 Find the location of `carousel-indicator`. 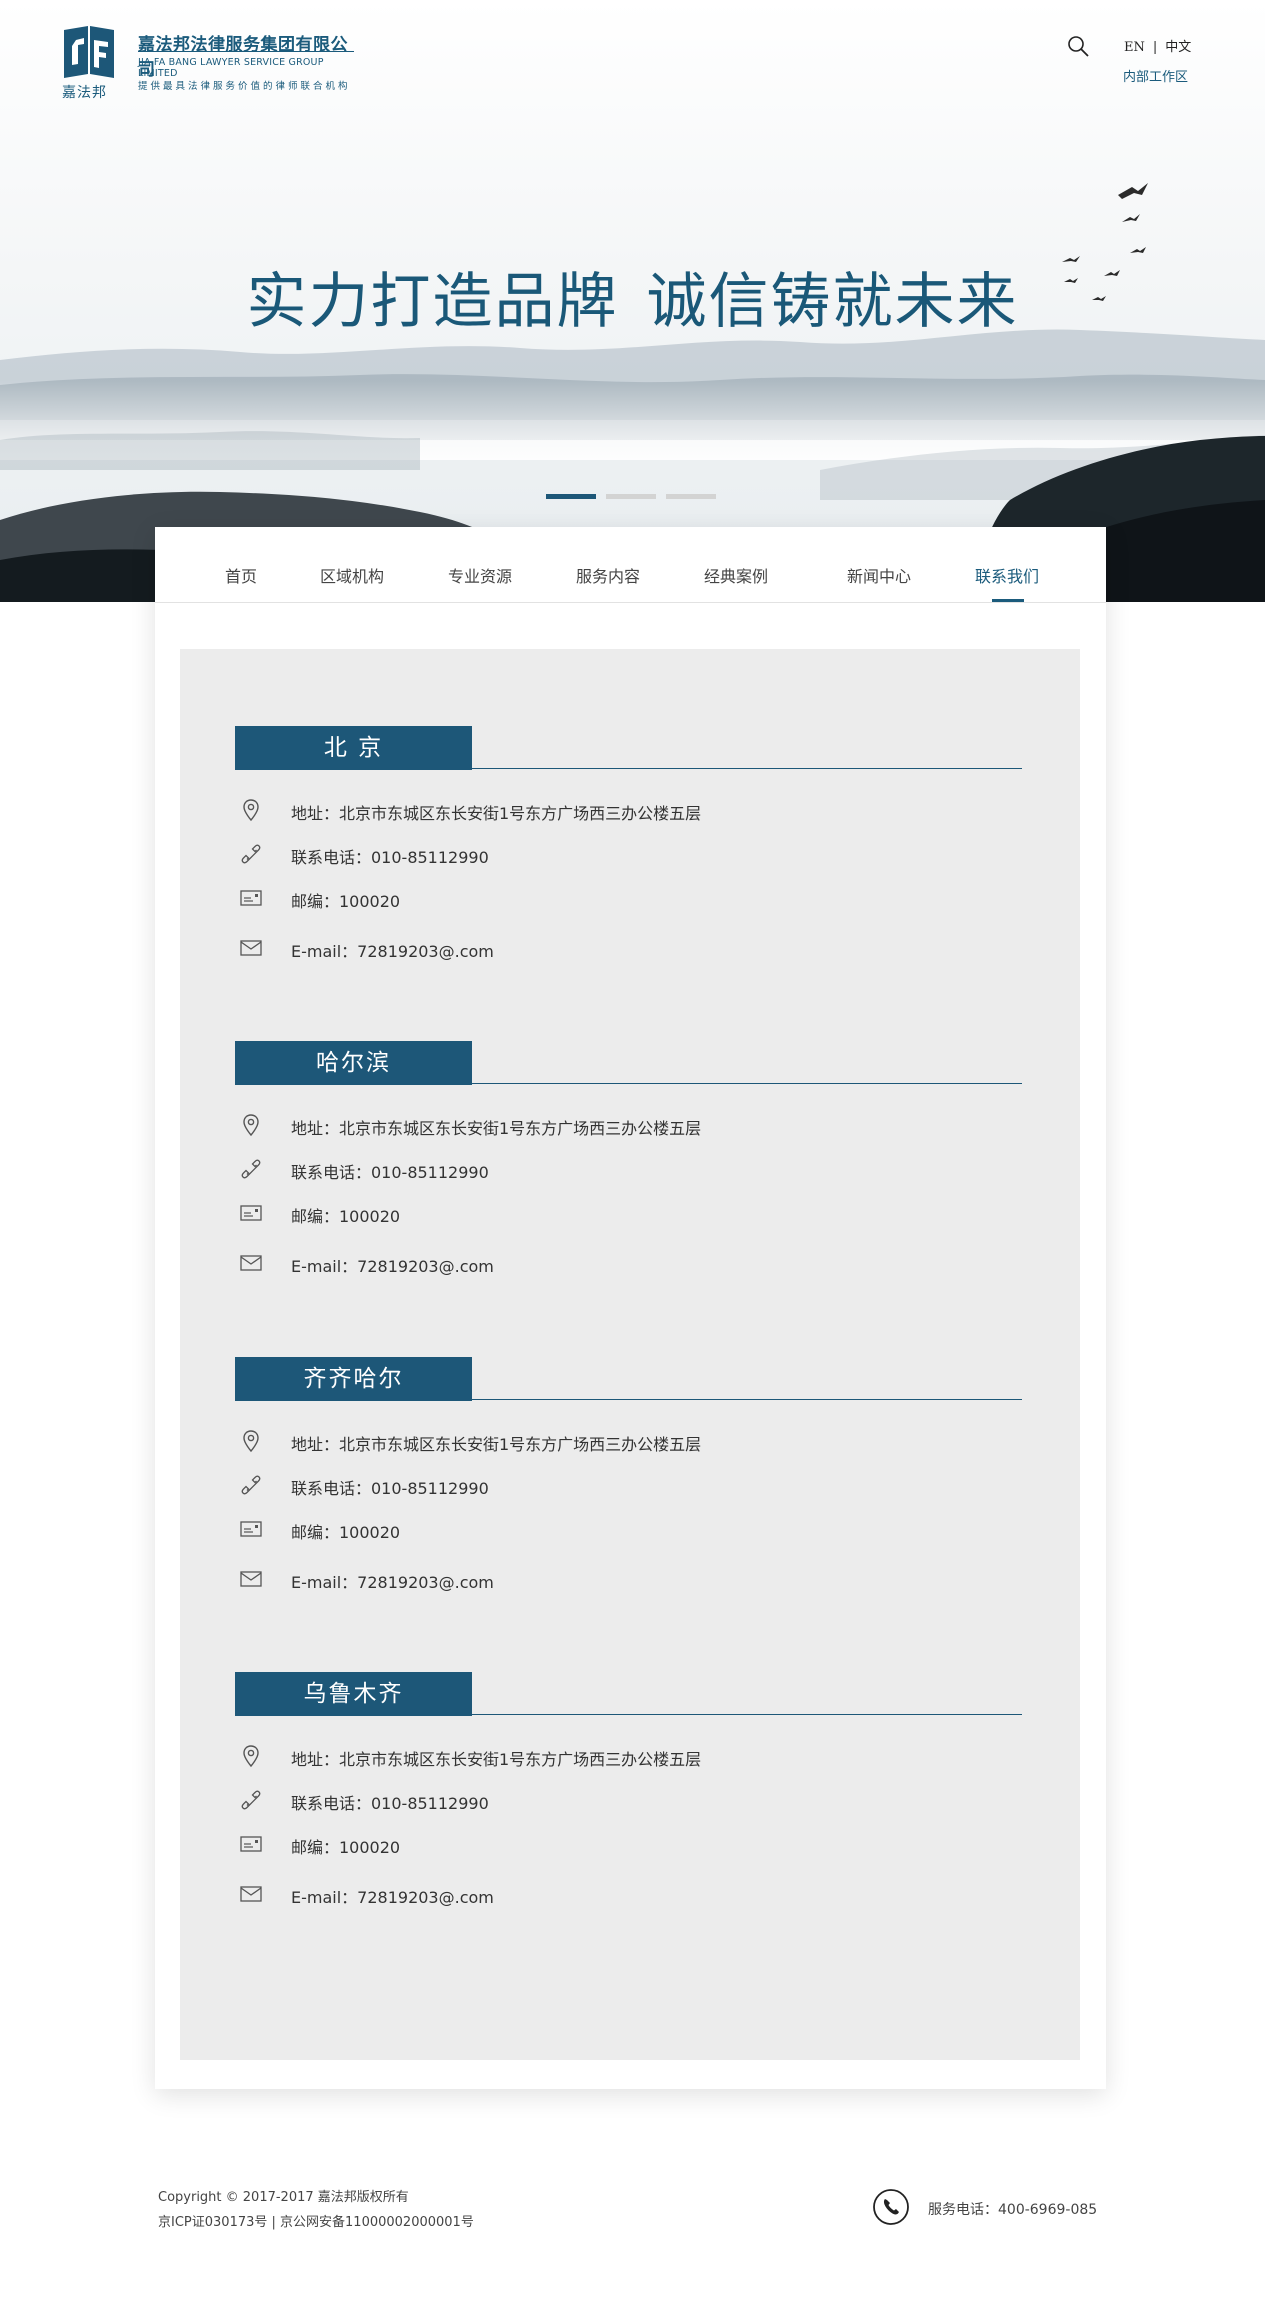

carousel-indicator is located at coordinates (633, 497).